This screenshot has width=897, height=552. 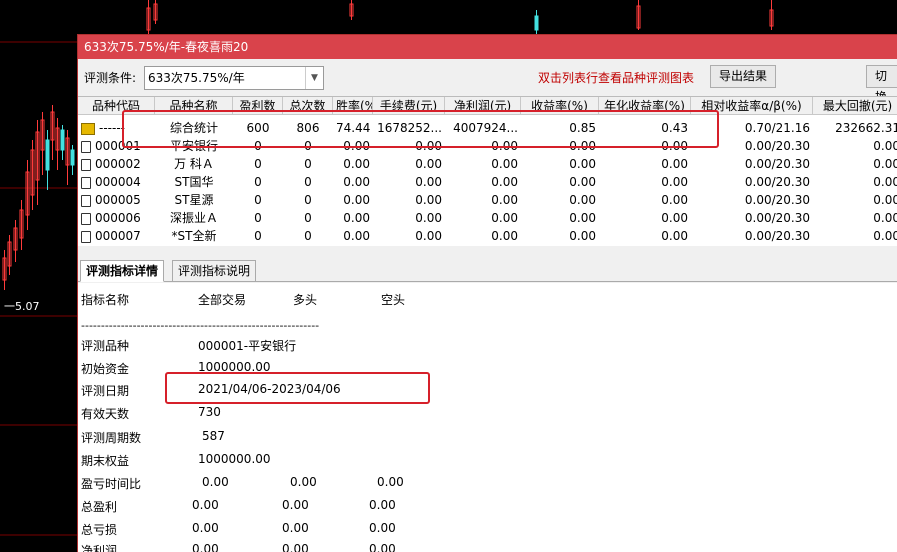 I want to click on switch-button: 切换分, so click(x=881, y=95).